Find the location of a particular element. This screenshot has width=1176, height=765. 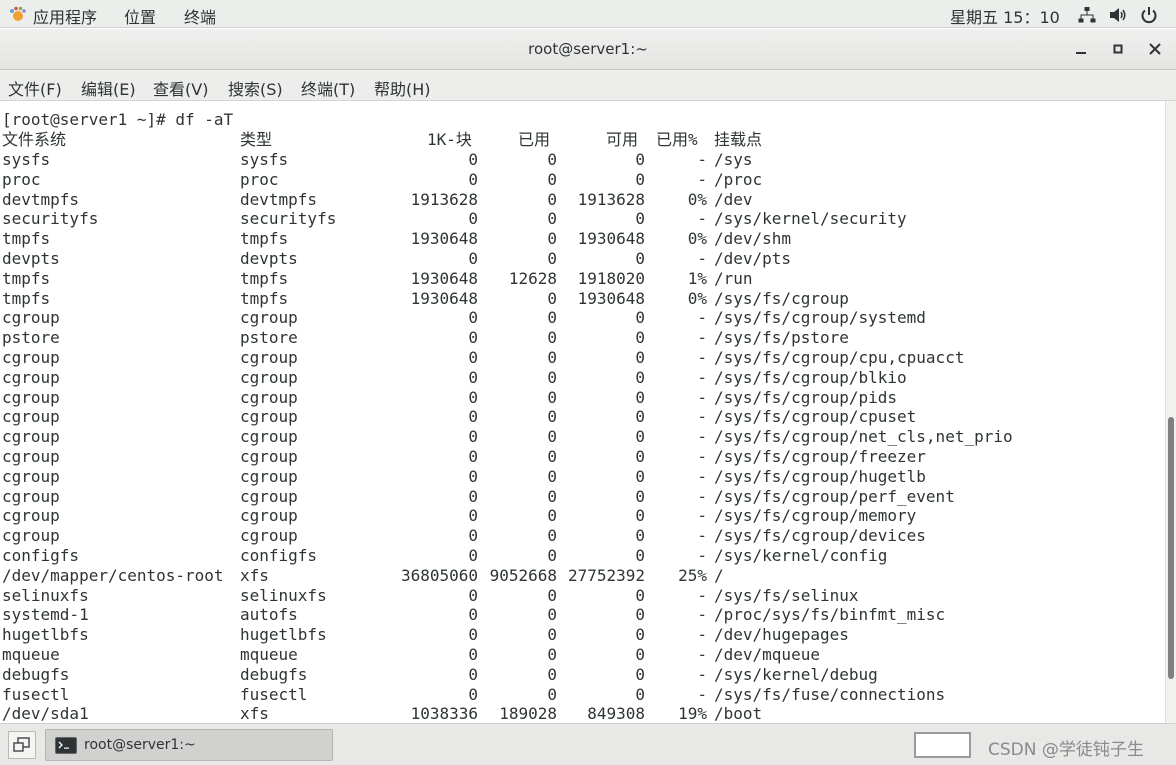

window-titlebar: root@server1:~ is located at coordinates (588, 49).